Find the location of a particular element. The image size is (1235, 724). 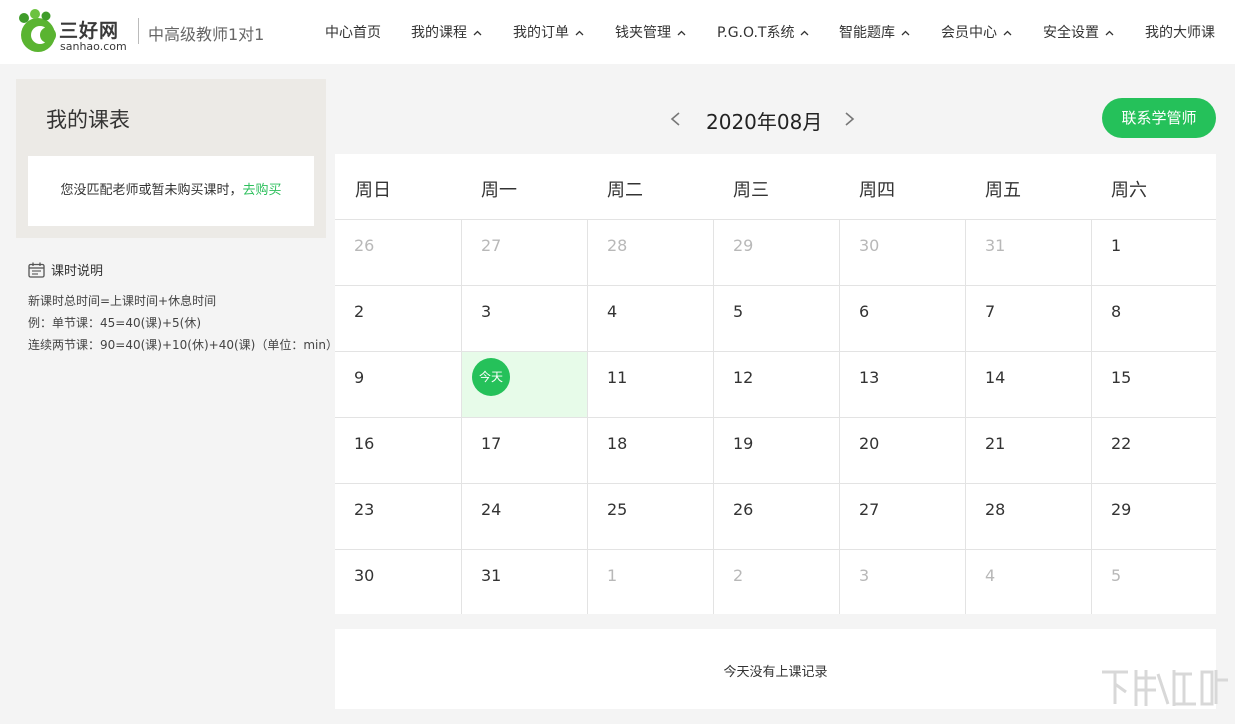

nav-item-question-bank: 智能题库 is located at coordinates (874, 32).